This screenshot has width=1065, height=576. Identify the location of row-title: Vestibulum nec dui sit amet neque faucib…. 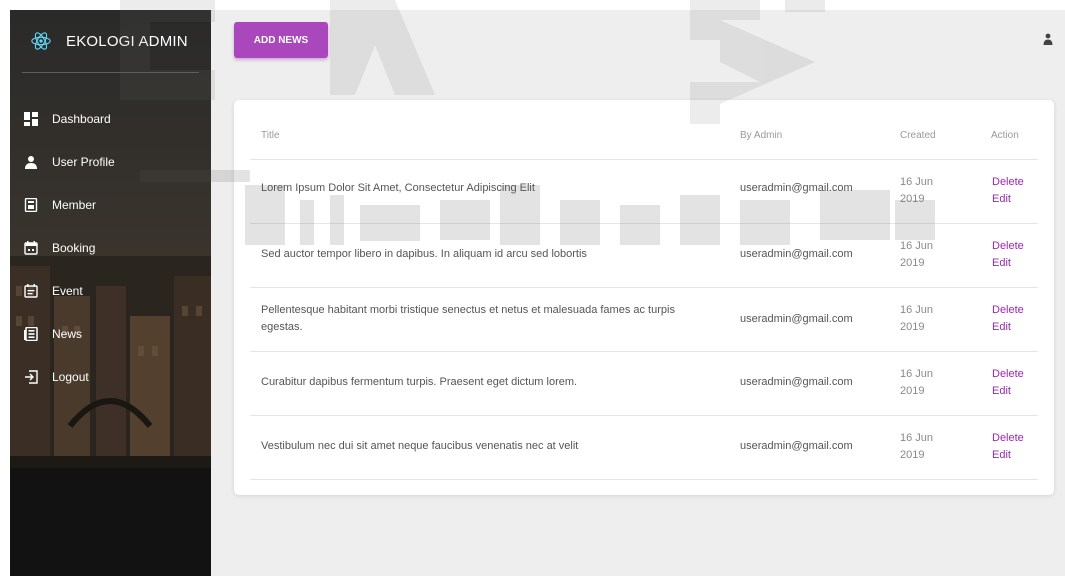
(420, 446).